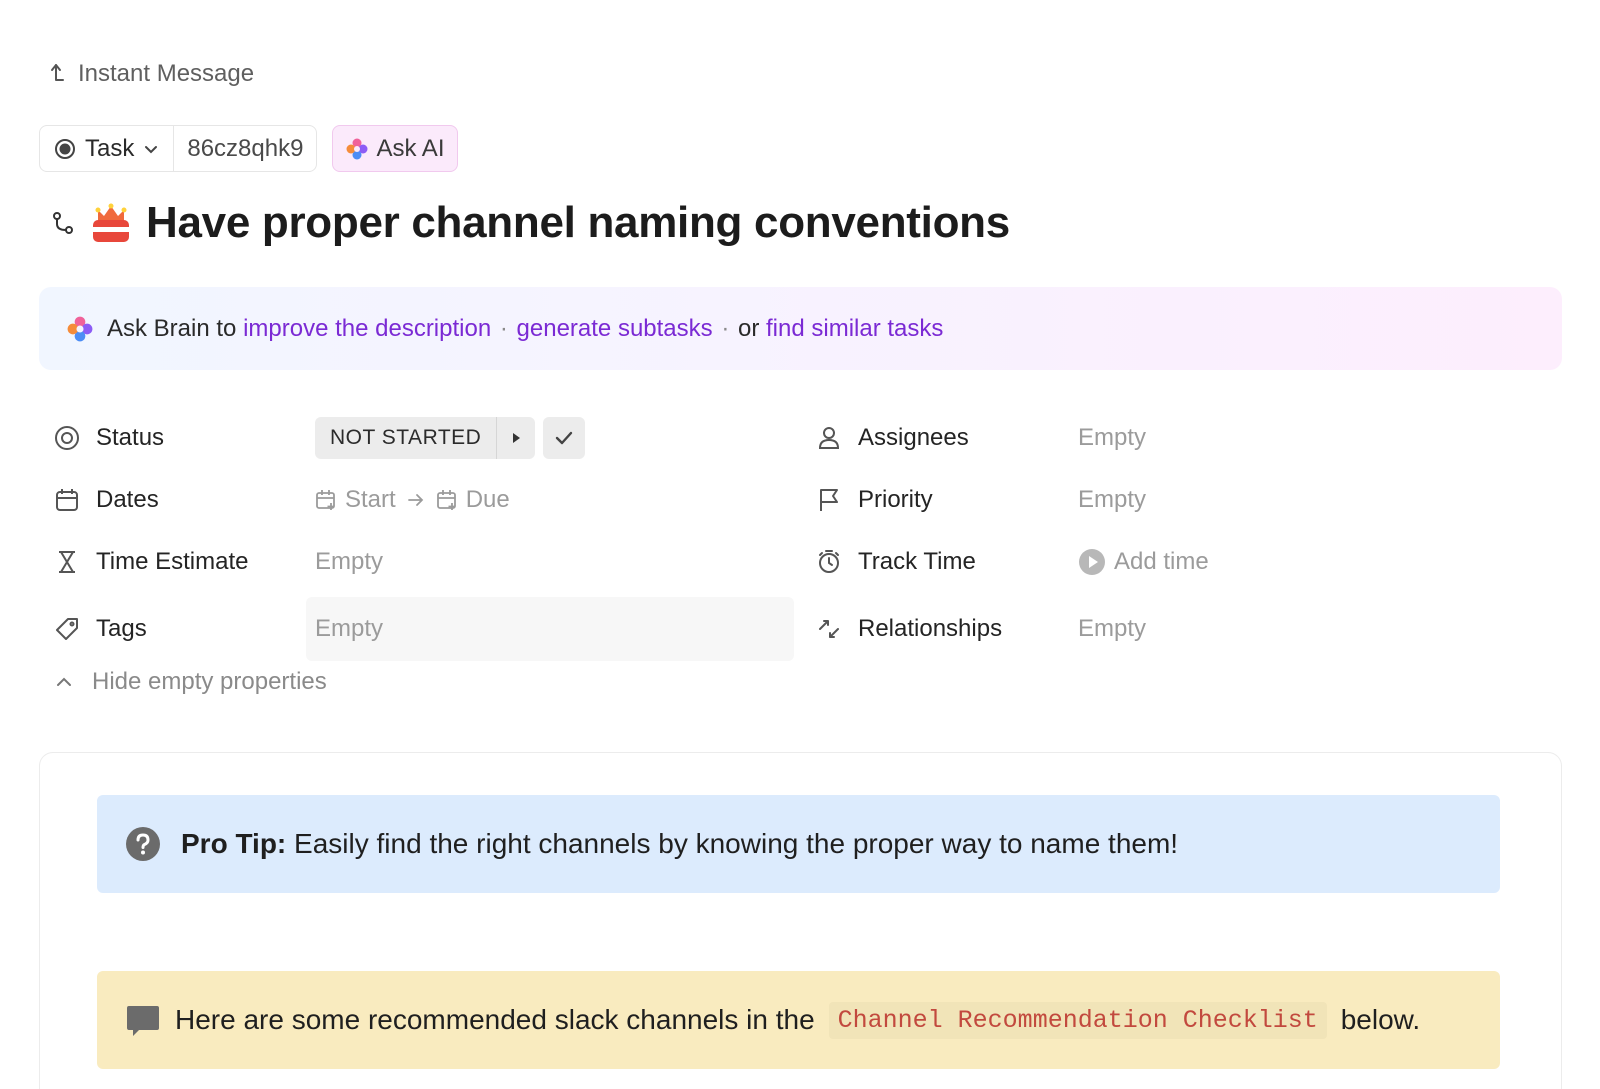 The image size is (1600, 1089). Describe the element at coordinates (406, 438) in the screenshot. I see `status-value: NOT STARTED` at that location.